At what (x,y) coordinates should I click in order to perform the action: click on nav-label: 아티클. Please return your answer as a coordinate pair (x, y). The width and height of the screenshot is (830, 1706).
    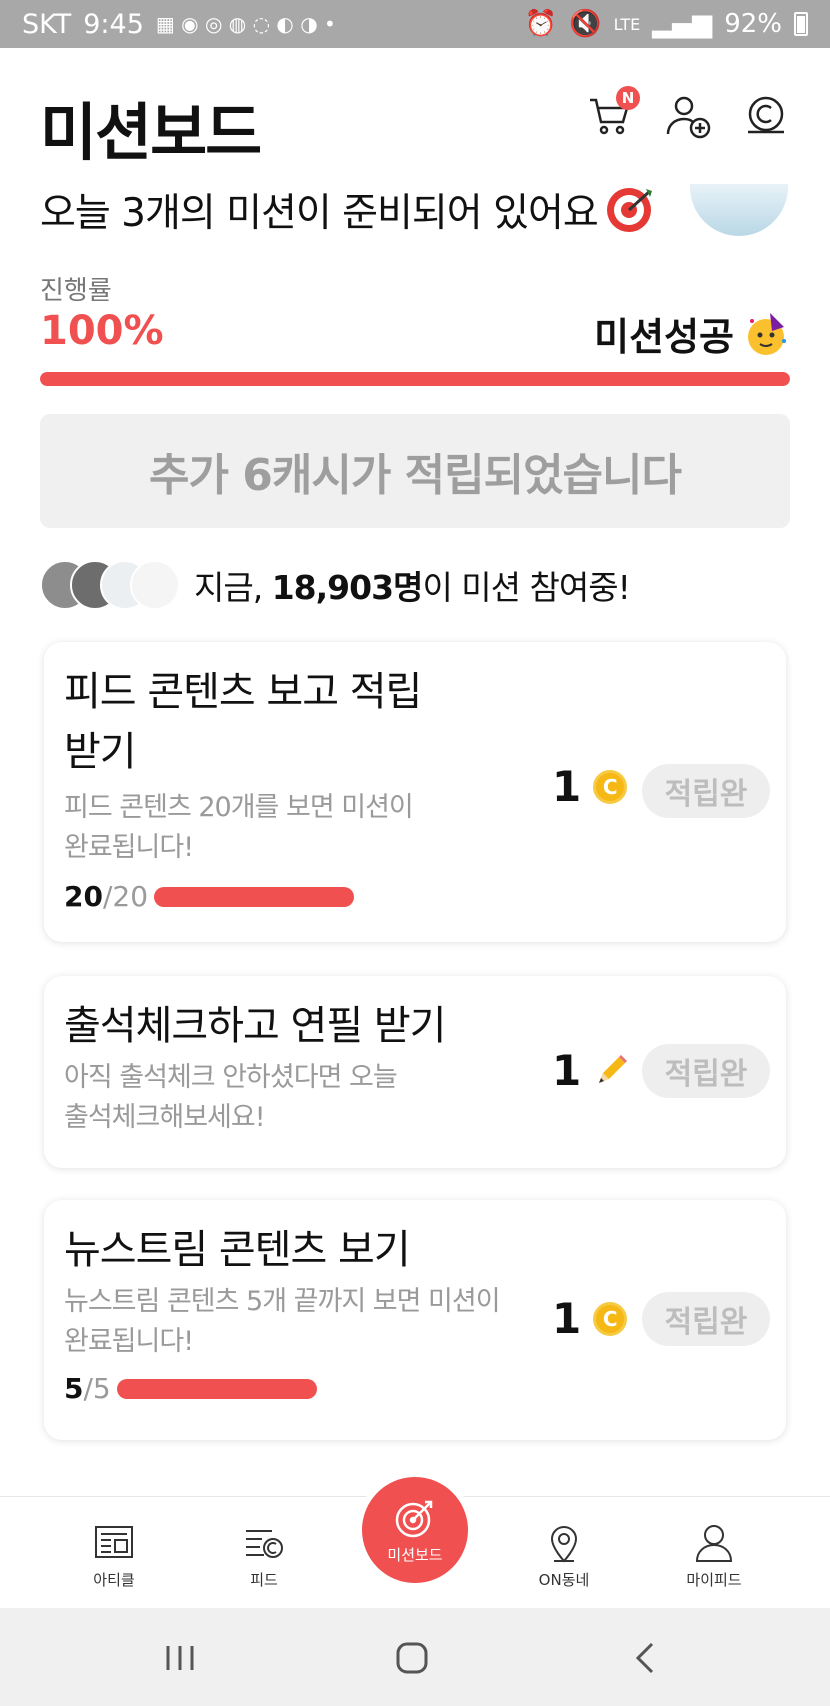
    Looking at the image, I should click on (114, 1580).